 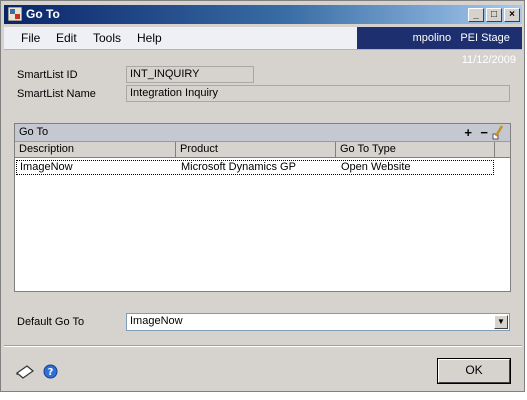 What do you see at coordinates (432, 38) in the screenshot?
I see `user-name: mpolino` at bounding box center [432, 38].